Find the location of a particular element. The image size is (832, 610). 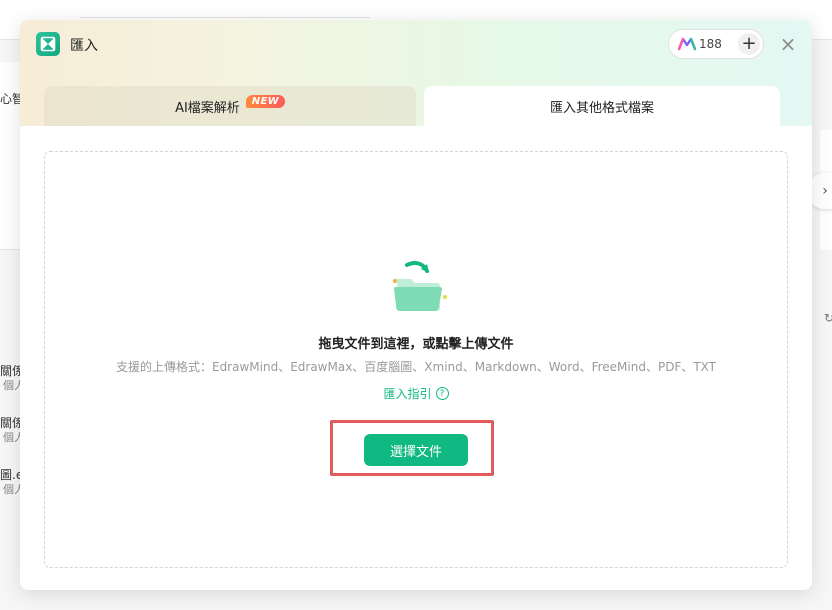

refresh-icon: ↻ is located at coordinates (828, 318).